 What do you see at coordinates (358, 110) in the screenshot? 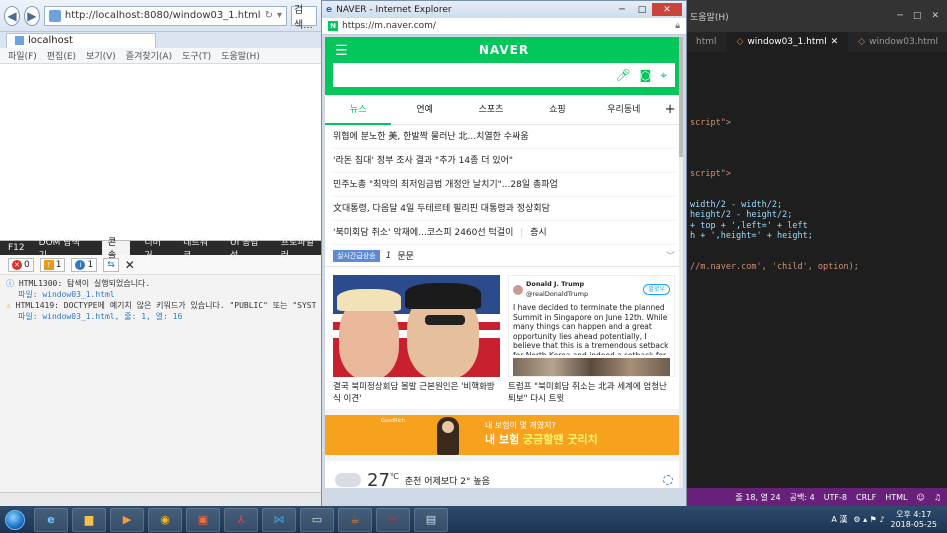
I see `tab-news: 뉴스` at bounding box center [358, 110].